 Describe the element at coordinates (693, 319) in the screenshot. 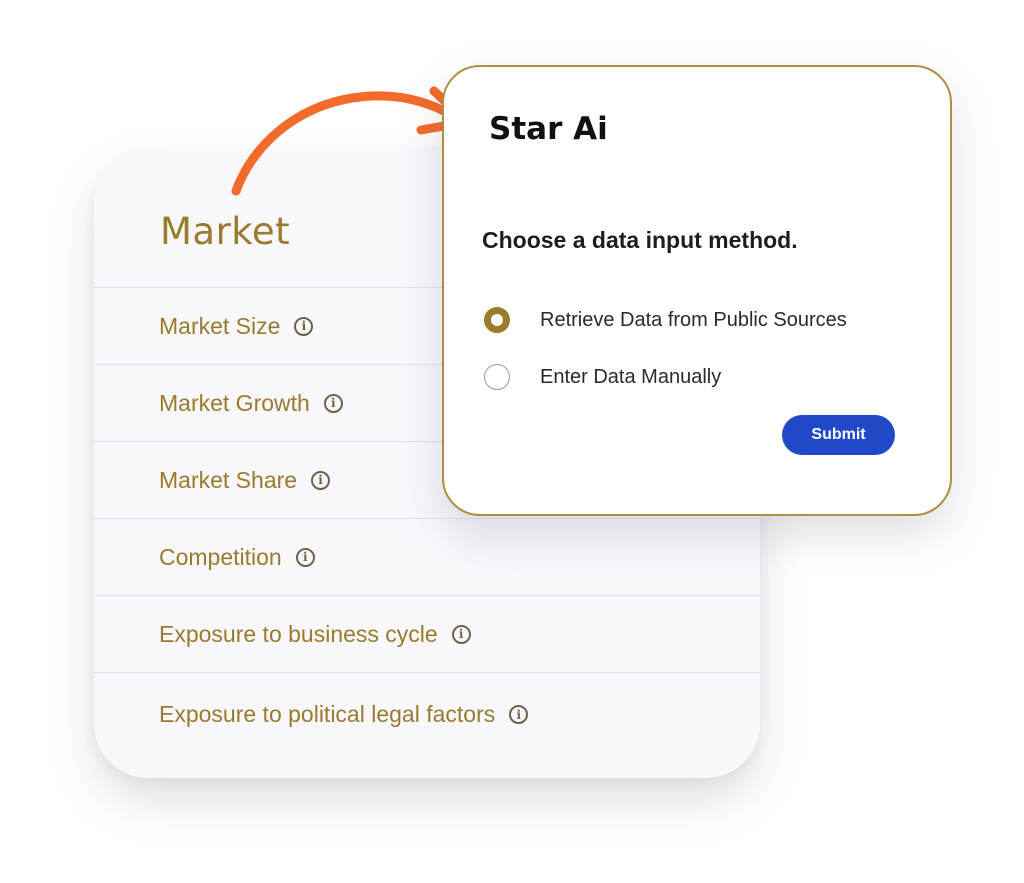

I see `option-label: Retrieve Data from Public Sources` at that location.